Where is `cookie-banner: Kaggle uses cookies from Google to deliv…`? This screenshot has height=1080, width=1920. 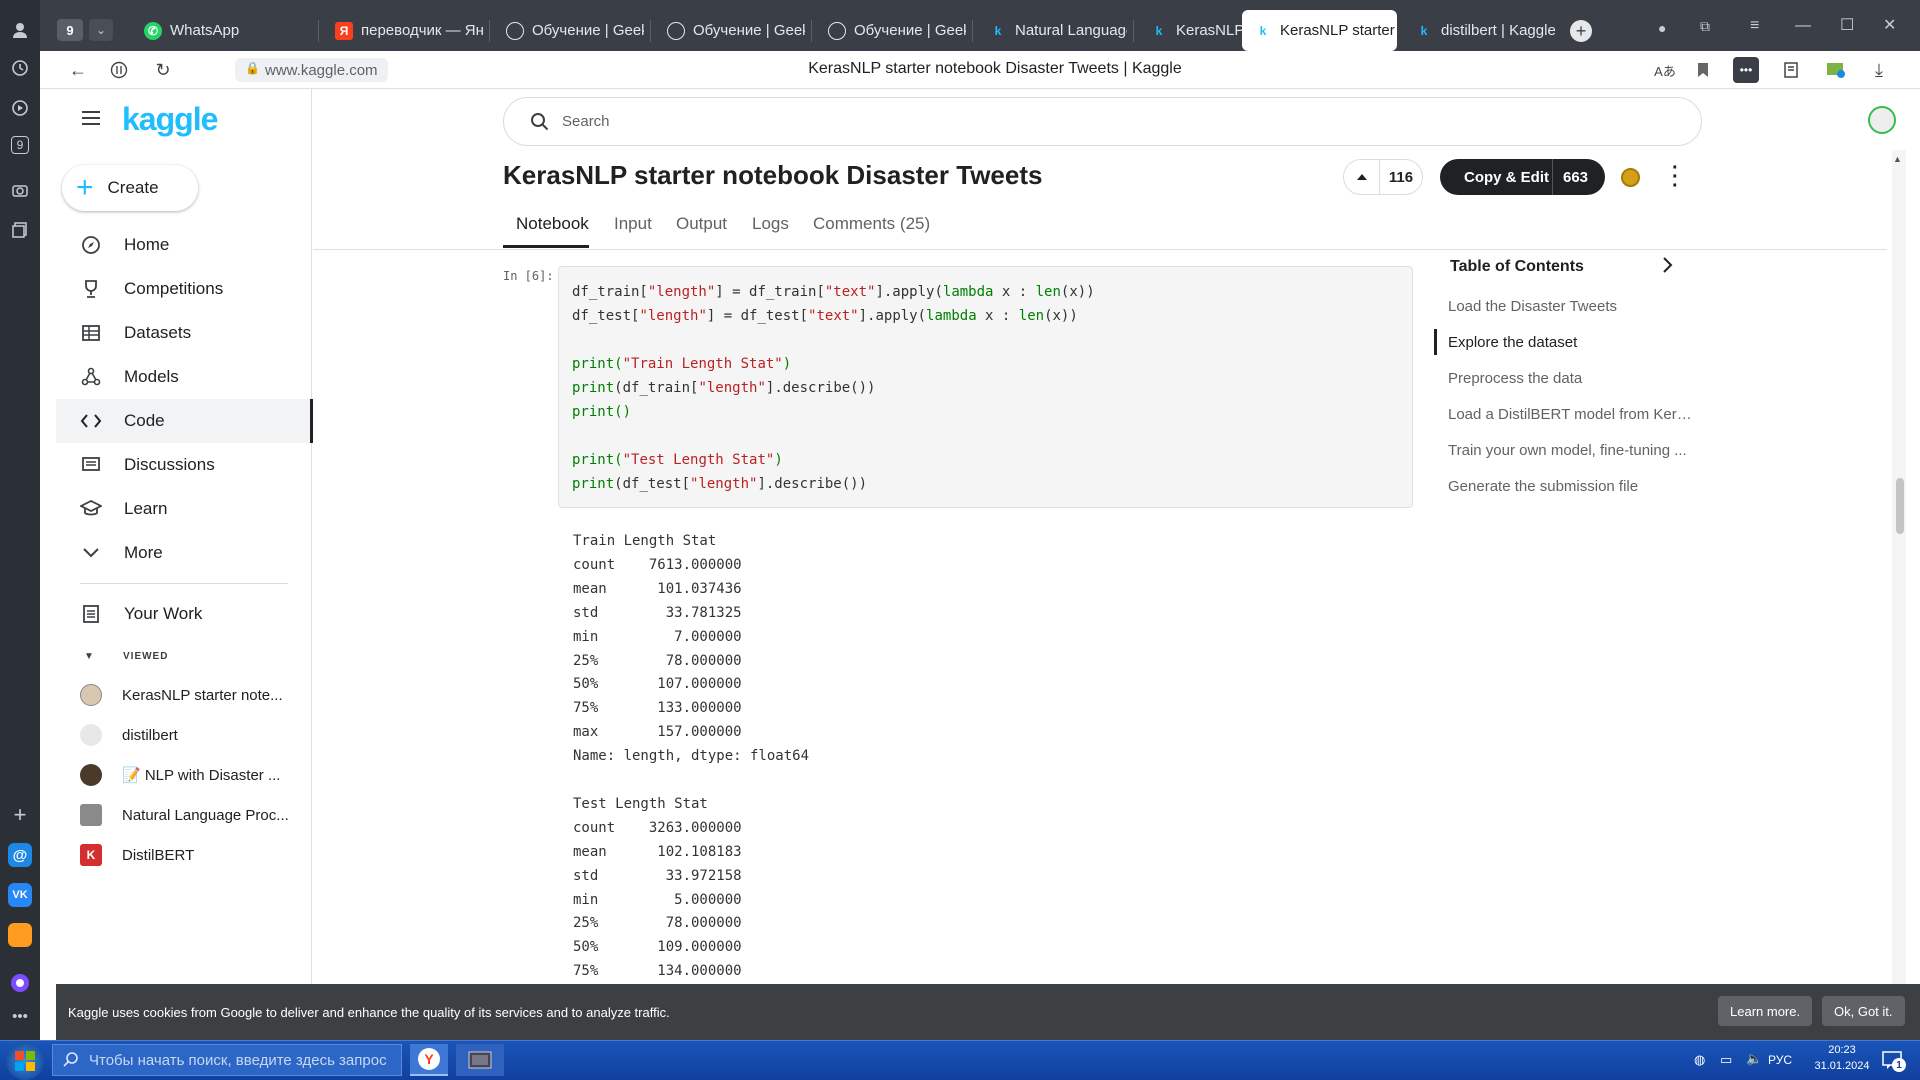
cookie-banner: Kaggle uses cookies from Google to deliv… is located at coordinates (988, 1012).